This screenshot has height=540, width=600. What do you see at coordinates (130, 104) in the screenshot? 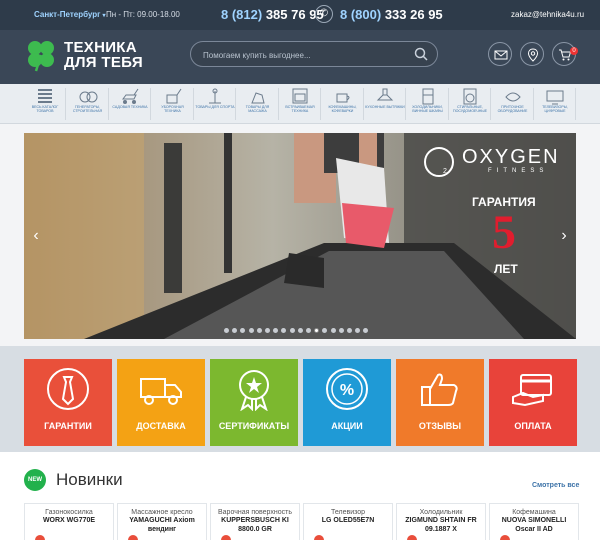
I see `category-item: Садовая техника` at bounding box center [130, 104].